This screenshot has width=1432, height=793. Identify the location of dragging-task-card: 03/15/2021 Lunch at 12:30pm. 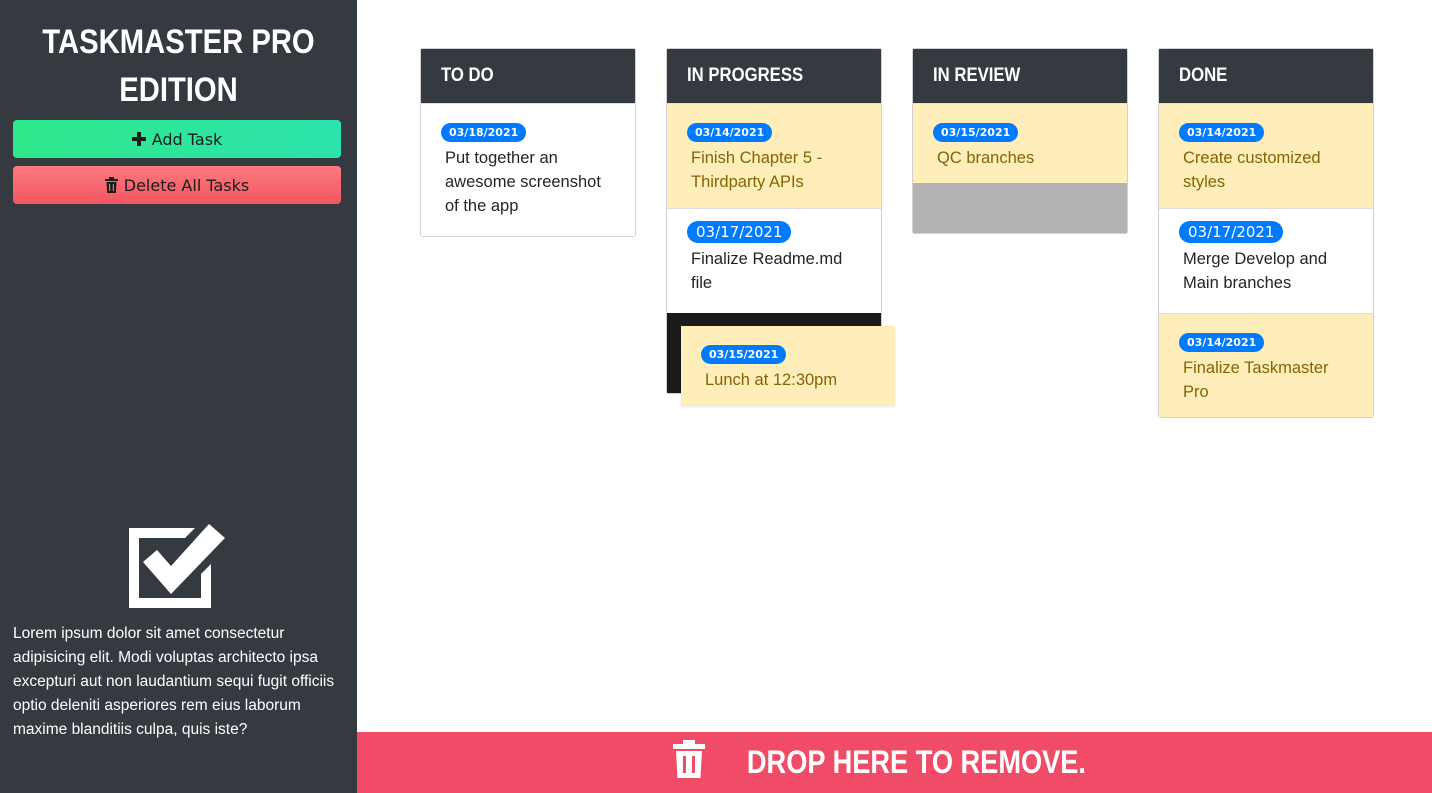
(788, 366).